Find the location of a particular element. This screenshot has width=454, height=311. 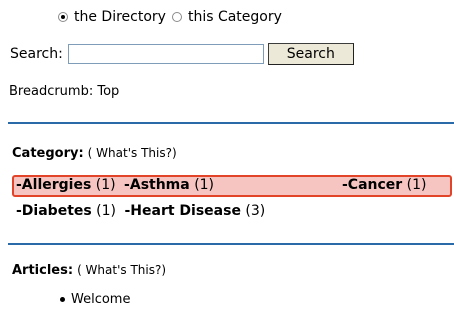

category-link-asthma: -Asthma (1) is located at coordinates (169, 185).